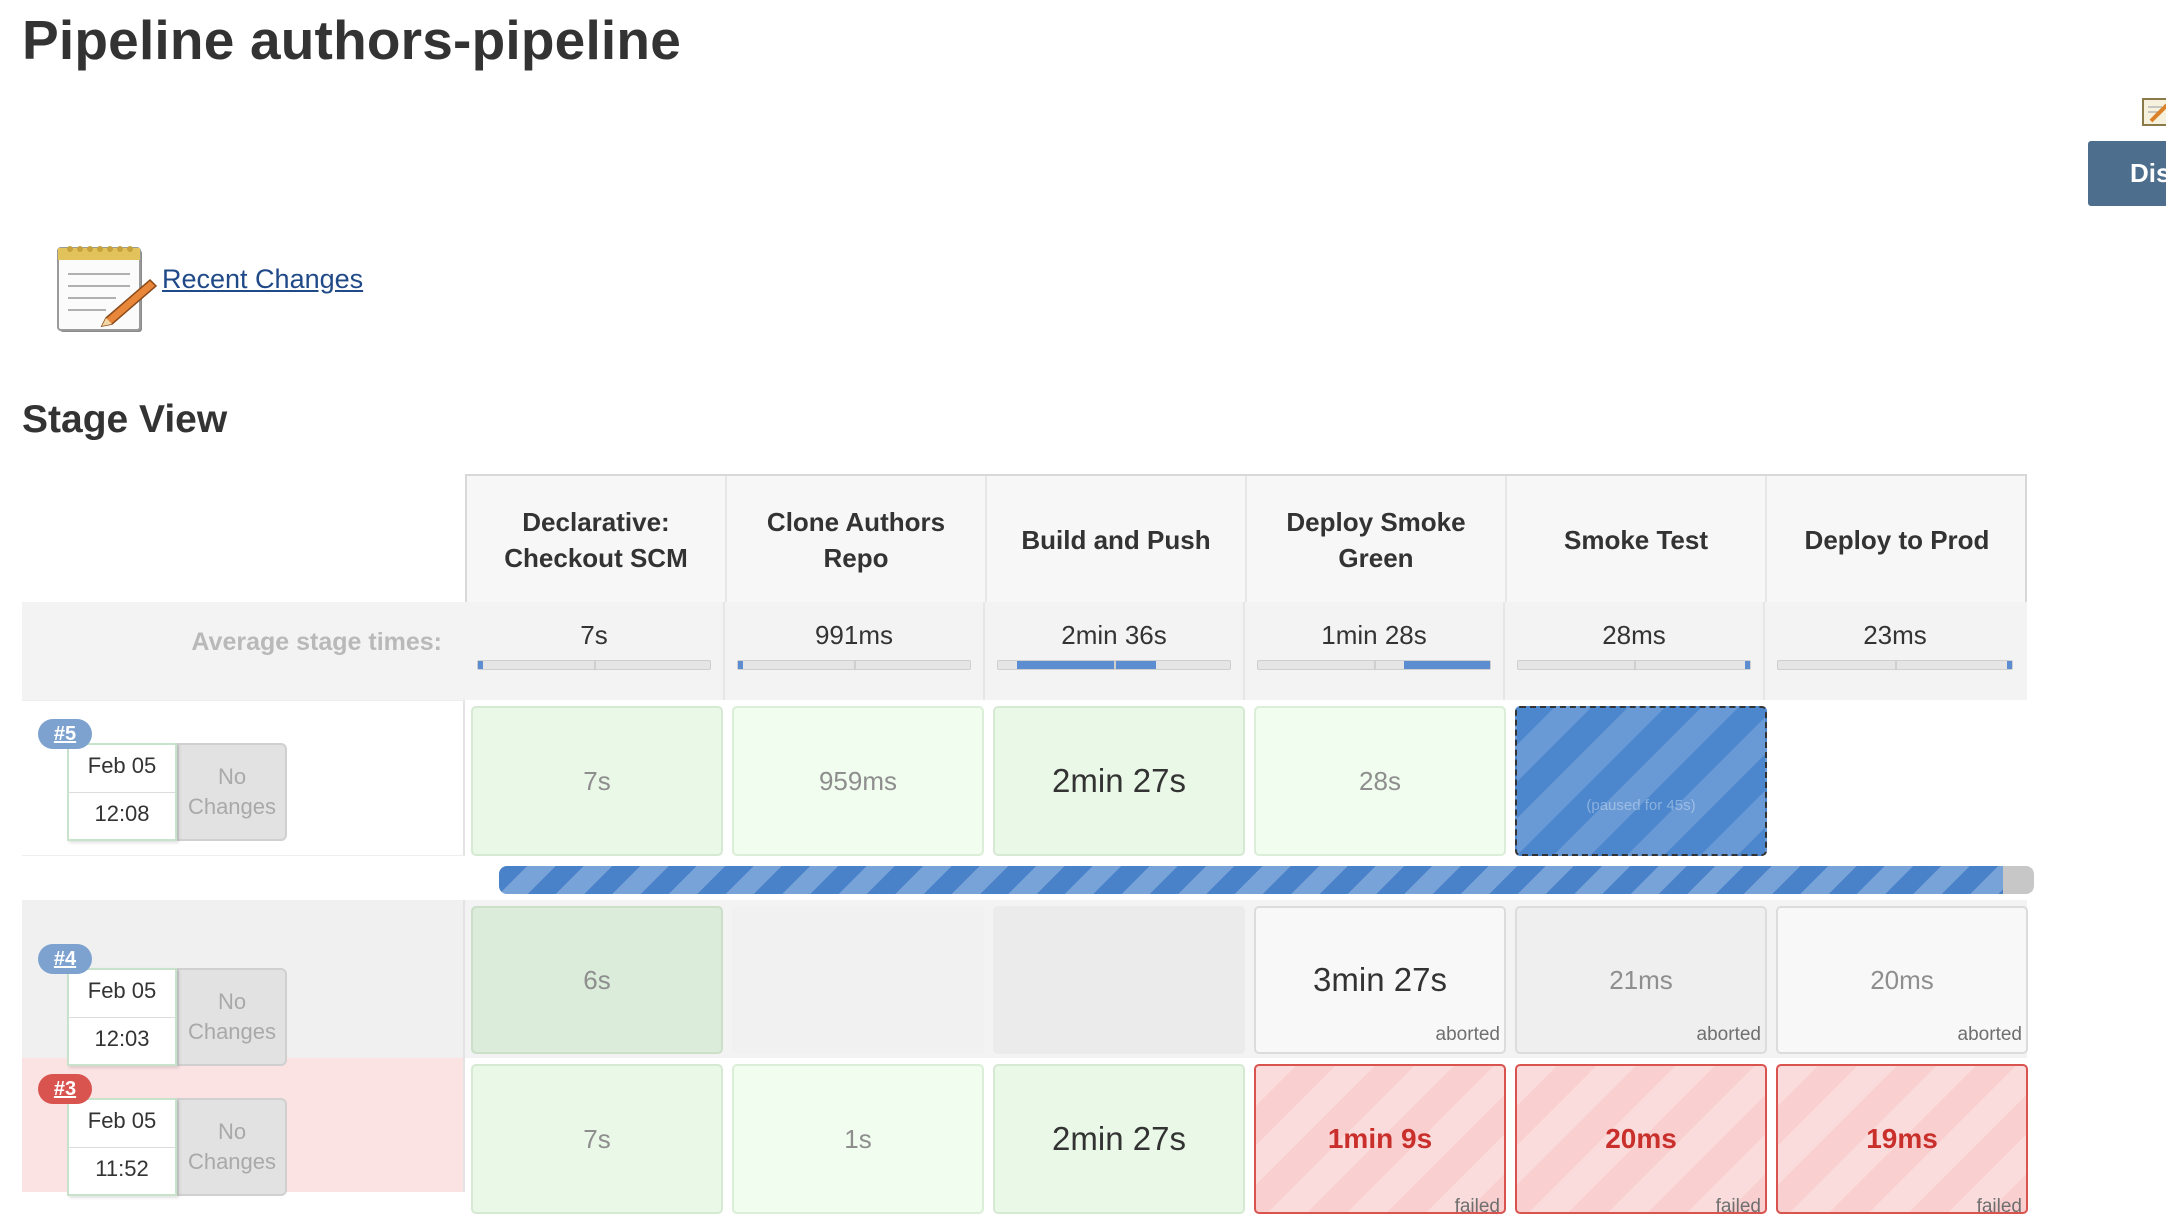  I want to click on stage-duration: 28s, so click(1380, 780).